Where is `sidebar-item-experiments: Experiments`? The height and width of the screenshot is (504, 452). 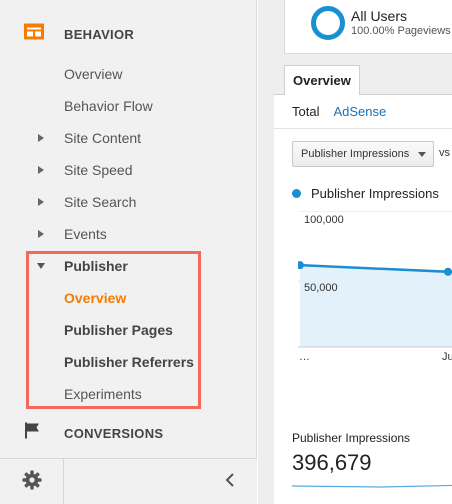 sidebar-item-experiments: Experiments is located at coordinates (128, 394).